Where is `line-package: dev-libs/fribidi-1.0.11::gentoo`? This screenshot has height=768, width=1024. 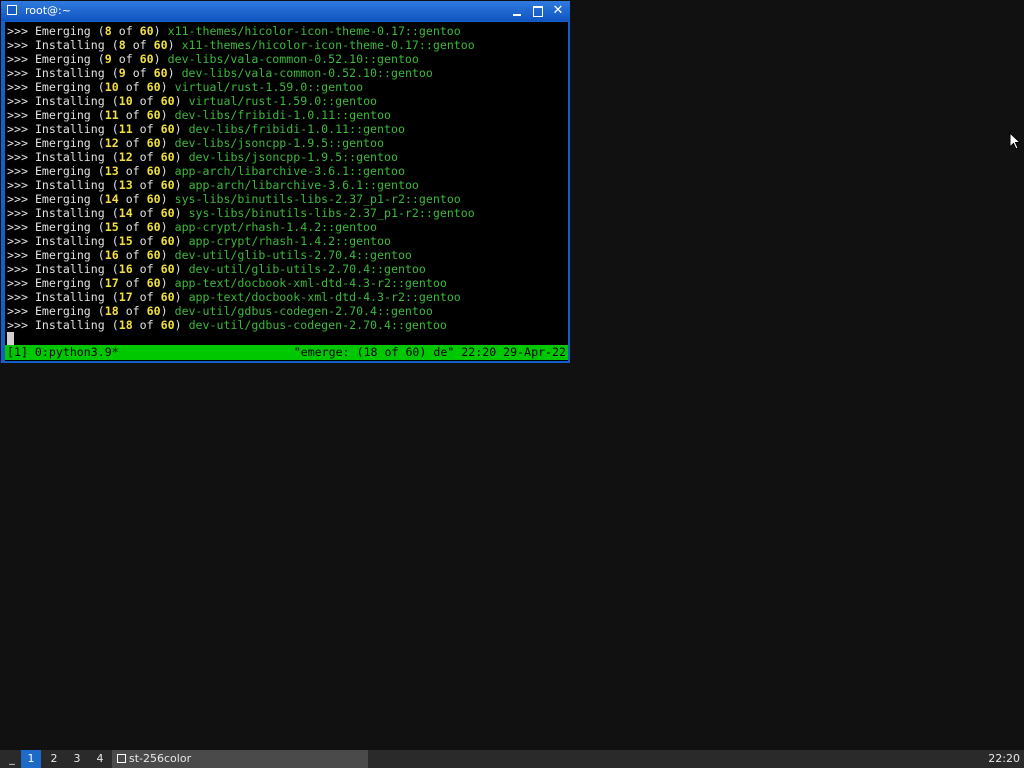 line-package: dev-libs/fribidi-1.0.11::gentoo is located at coordinates (282, 115).